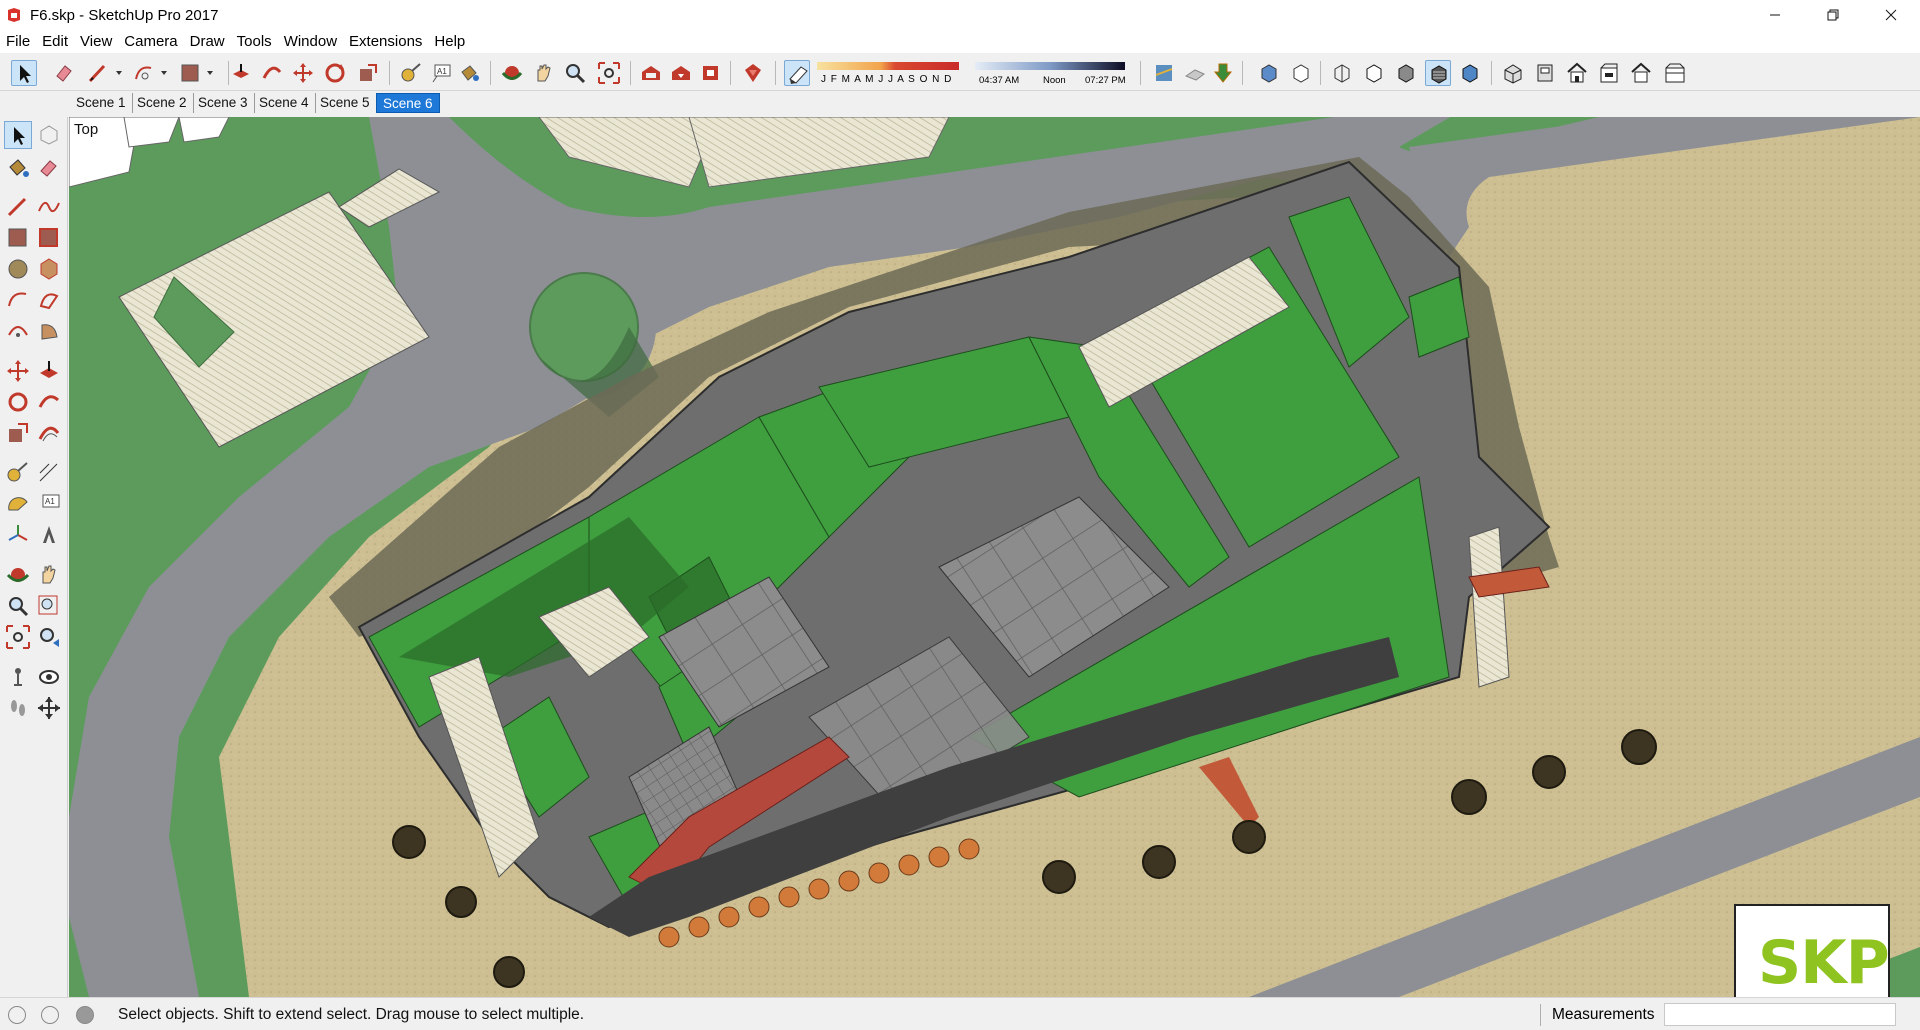 The width and height of the screenshot is (1920, 1030). Describe the element at coordinates (18, 269) in the screenshot. I see `circle-icon` at that location.